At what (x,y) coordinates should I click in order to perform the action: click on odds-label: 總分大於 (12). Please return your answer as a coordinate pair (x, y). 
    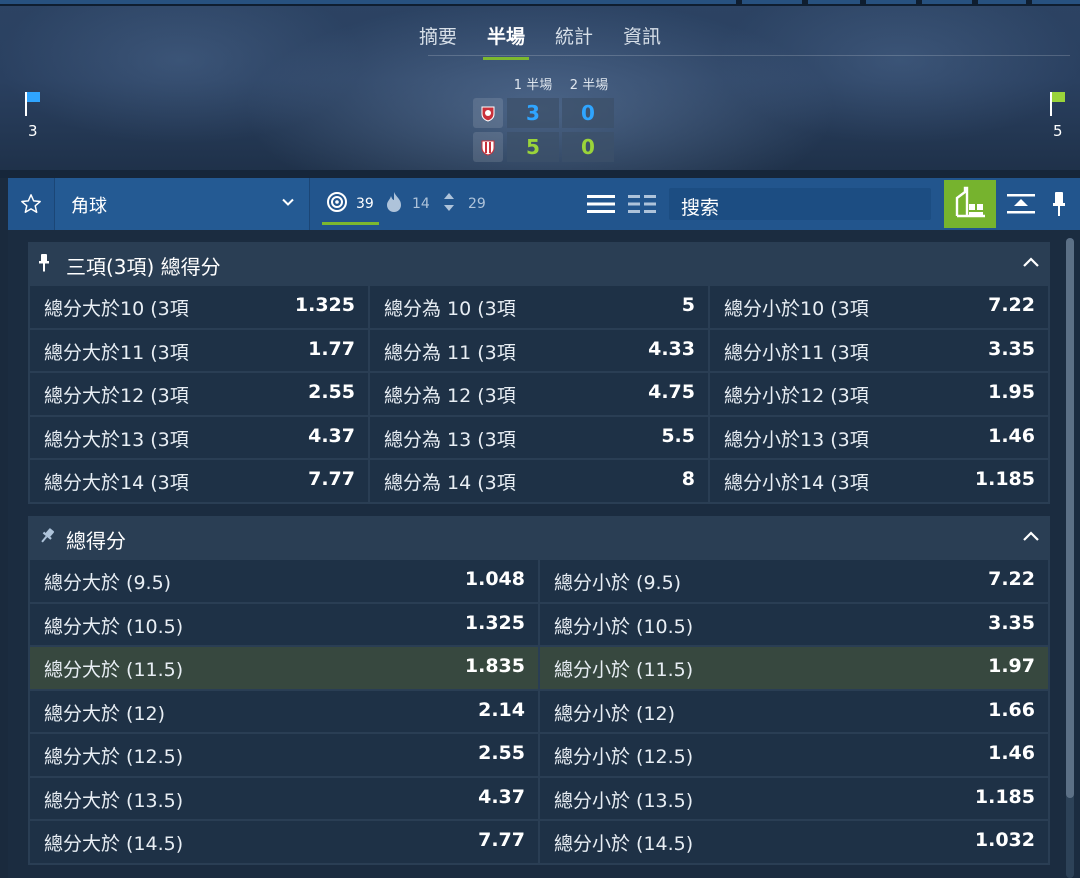
    Looking at the image, I should click on (105, 713).